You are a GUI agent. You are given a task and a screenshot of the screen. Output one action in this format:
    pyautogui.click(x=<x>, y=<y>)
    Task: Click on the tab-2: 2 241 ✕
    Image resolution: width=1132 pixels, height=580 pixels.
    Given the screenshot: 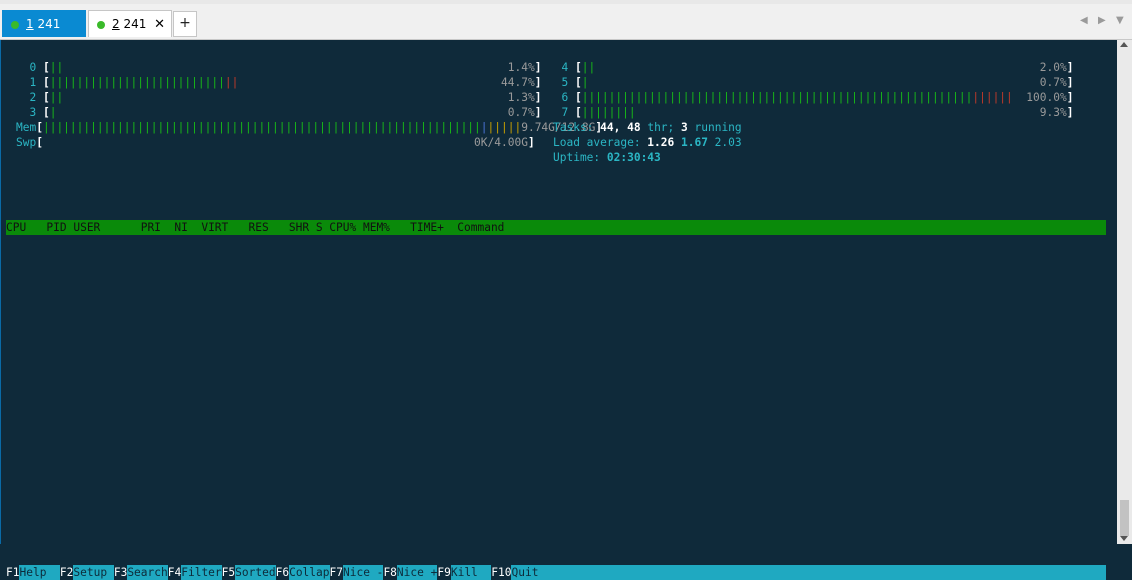 What is the action you would take?
    pyautogui.click(x=130, y=23)
    